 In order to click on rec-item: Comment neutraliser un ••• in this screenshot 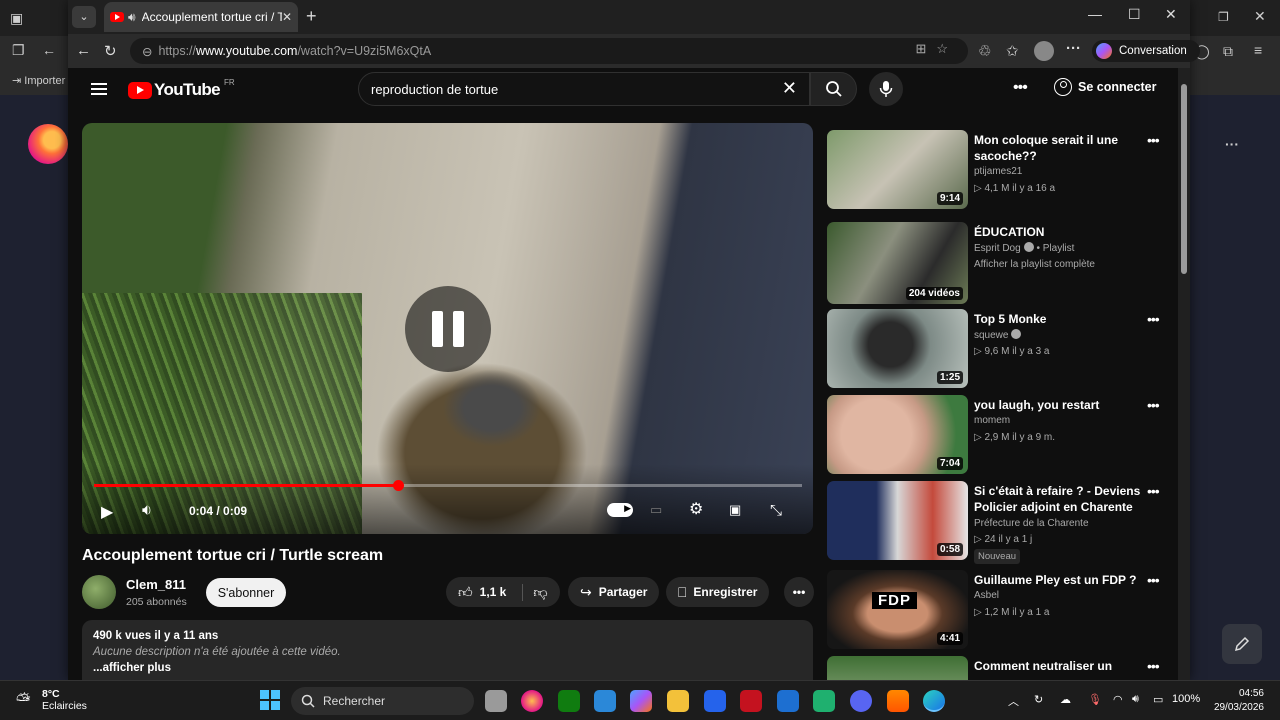, I will do `click(1002, 668)`.